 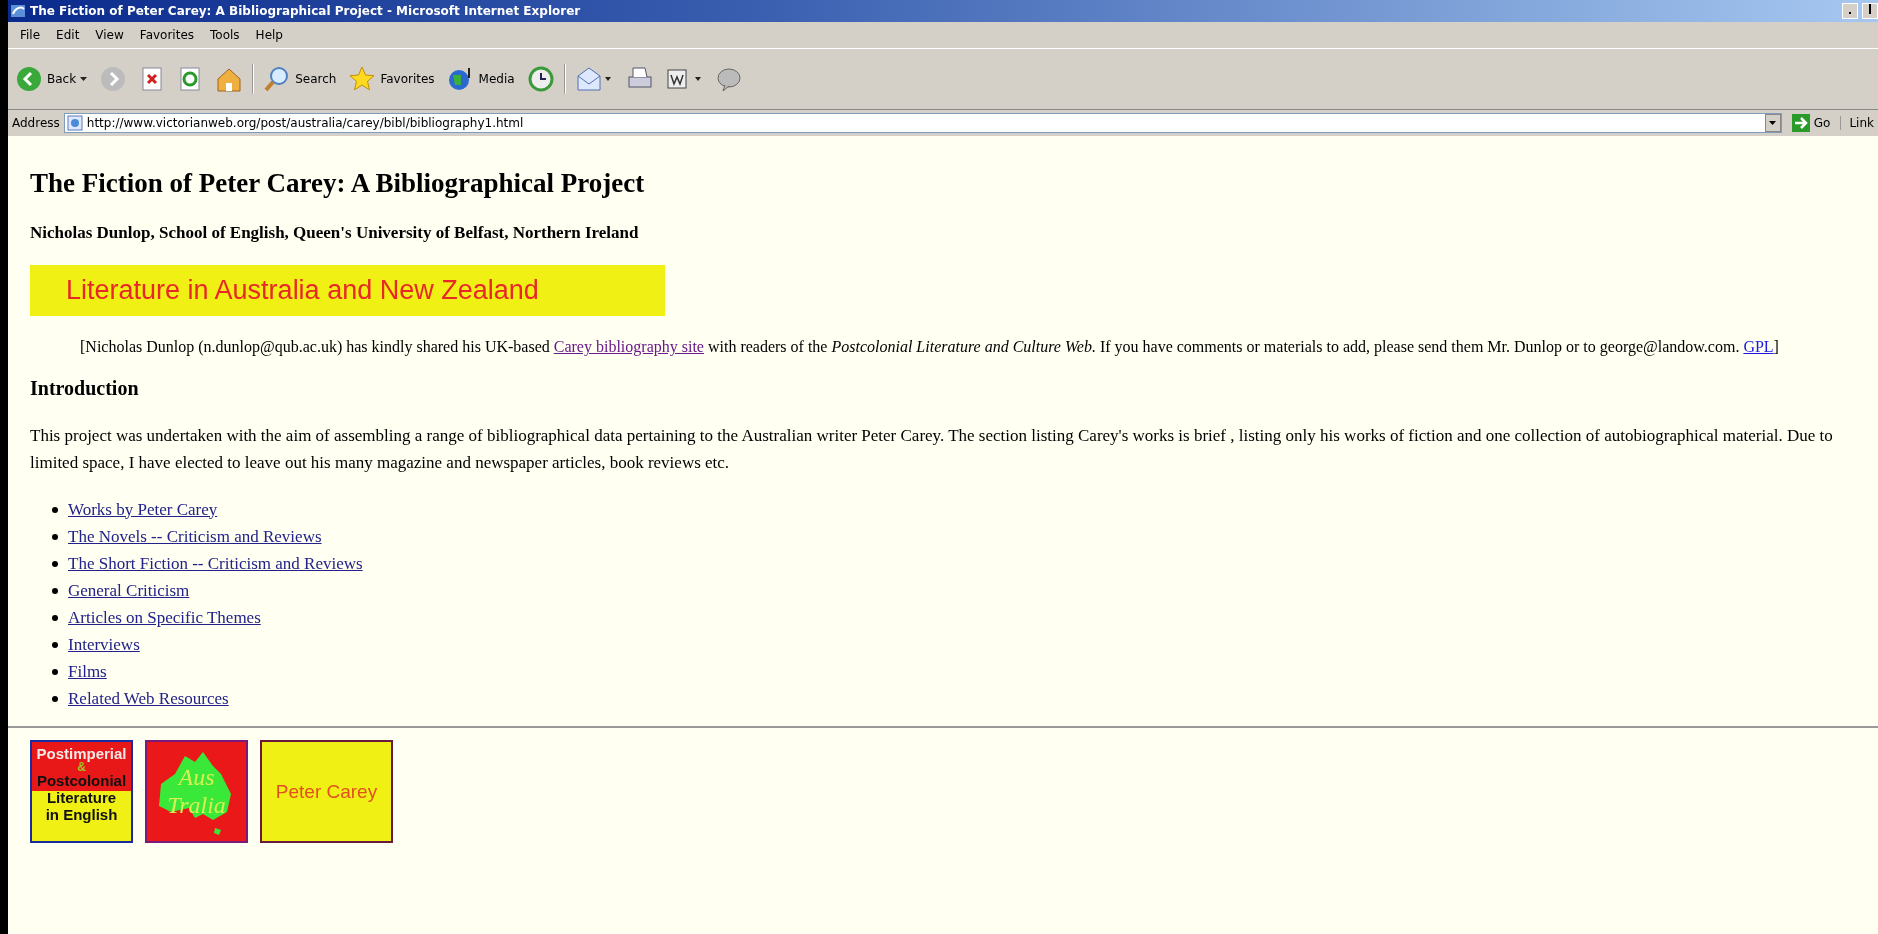 I want to click on page-title: The Fiction of Peter Carey: A Bibliographical Project, so click(x=338, y=183).